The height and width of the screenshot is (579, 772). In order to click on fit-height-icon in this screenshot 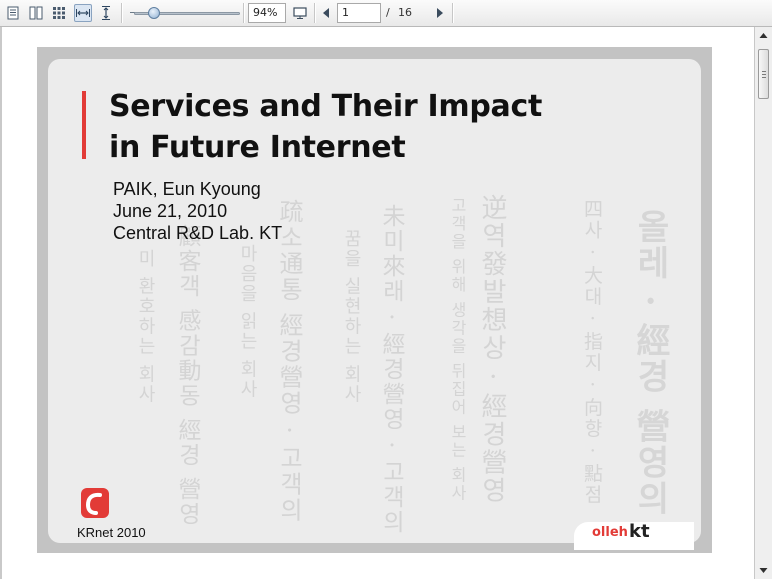, I will do `click(106, 13)`.